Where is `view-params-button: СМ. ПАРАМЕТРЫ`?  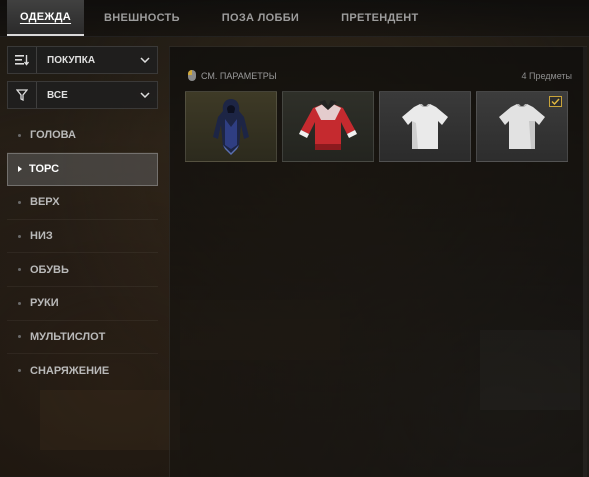
view-params-button: СМ. ПАРАМЕТРЫ is located at coordinates (232, 75).